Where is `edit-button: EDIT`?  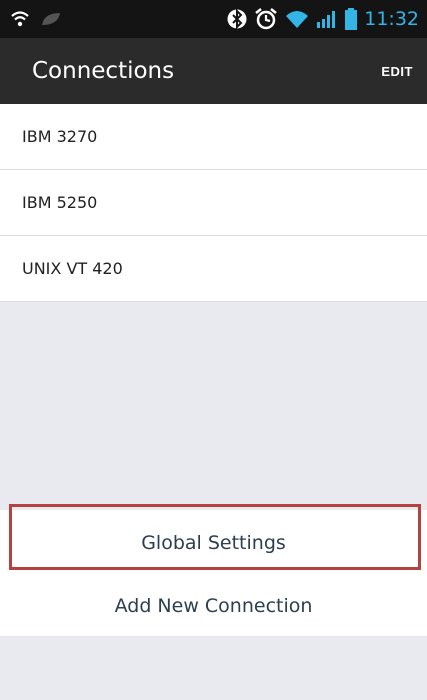 edit-button: EDIT is located at coordinates (397, 71).